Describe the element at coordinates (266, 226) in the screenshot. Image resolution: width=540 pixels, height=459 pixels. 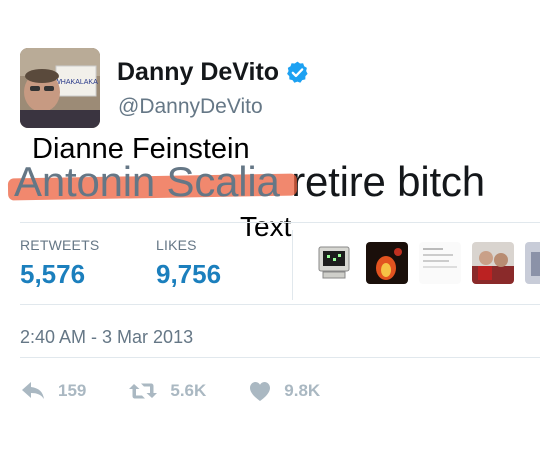
I see `overlay-caption-middle: Text` at that location.